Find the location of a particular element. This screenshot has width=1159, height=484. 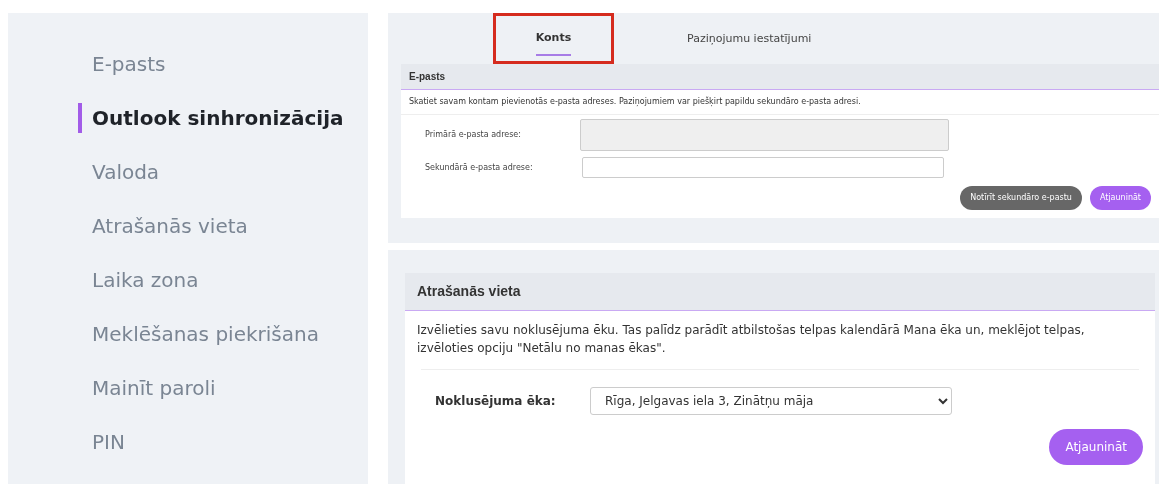

field-label: Noklusējuma ēka: is located at coordinates (496, 401).